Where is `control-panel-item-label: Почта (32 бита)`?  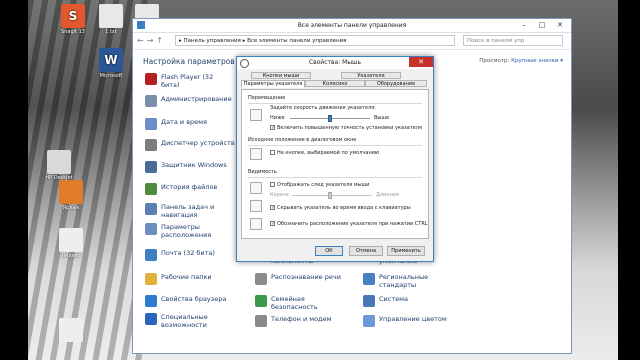
control-panel-item-label: Почта (32 бита) is located at coordinates (188, 253).